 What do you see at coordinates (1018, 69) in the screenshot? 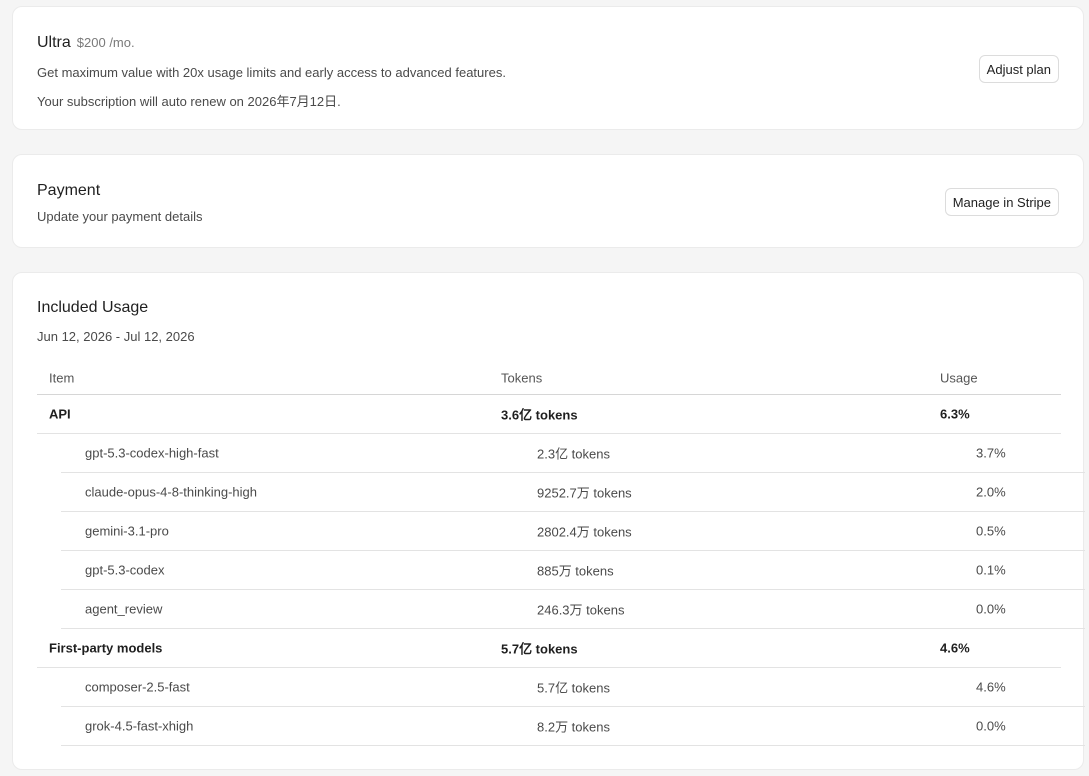
I see `adjust-plan-button: Adjust plan` at bounding box center [1018, 69].